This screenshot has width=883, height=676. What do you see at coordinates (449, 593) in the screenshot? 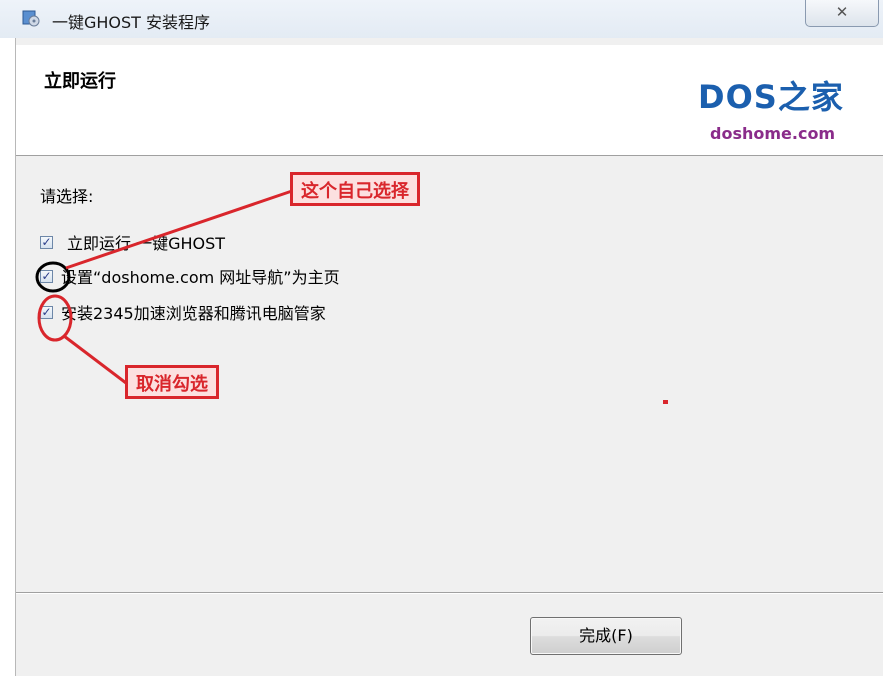
I see `footer-divider` at bounding box center [449, 593].